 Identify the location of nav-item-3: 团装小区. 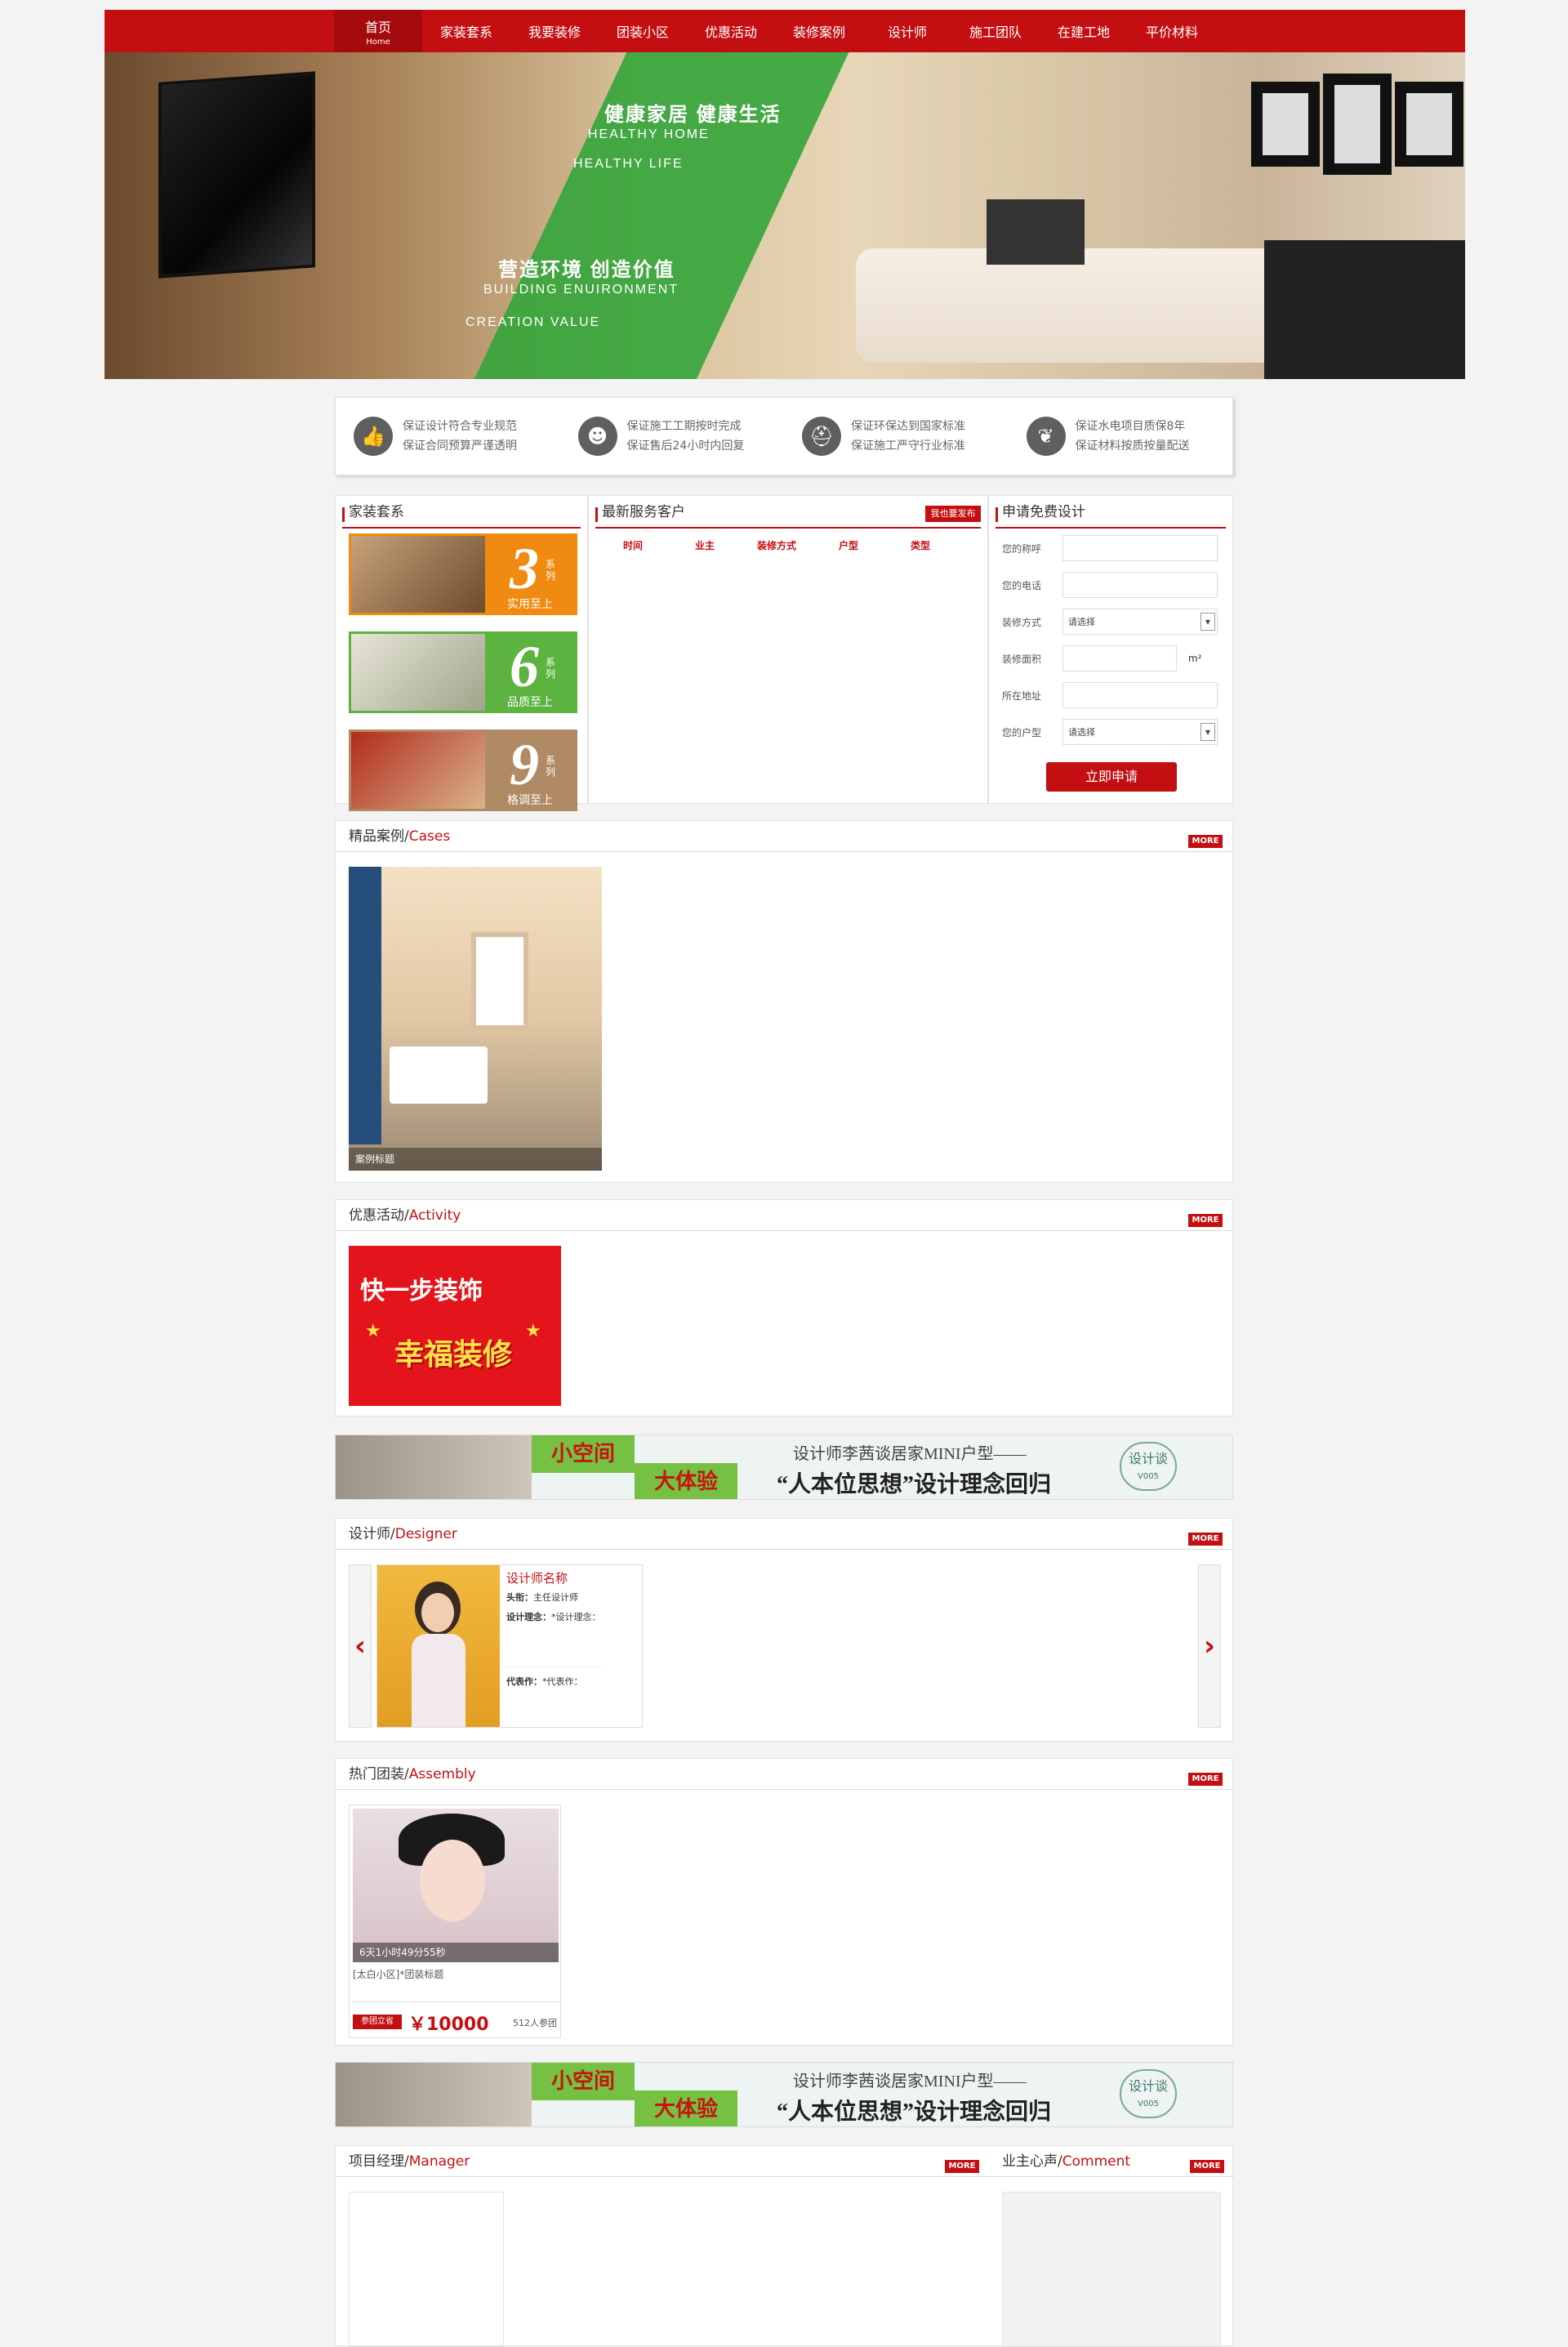
(643, 31).